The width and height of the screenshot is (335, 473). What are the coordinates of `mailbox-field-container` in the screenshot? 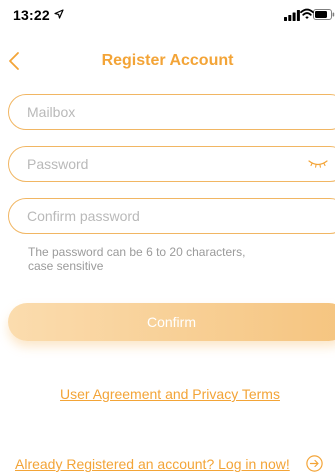 It's located at (171, 112).